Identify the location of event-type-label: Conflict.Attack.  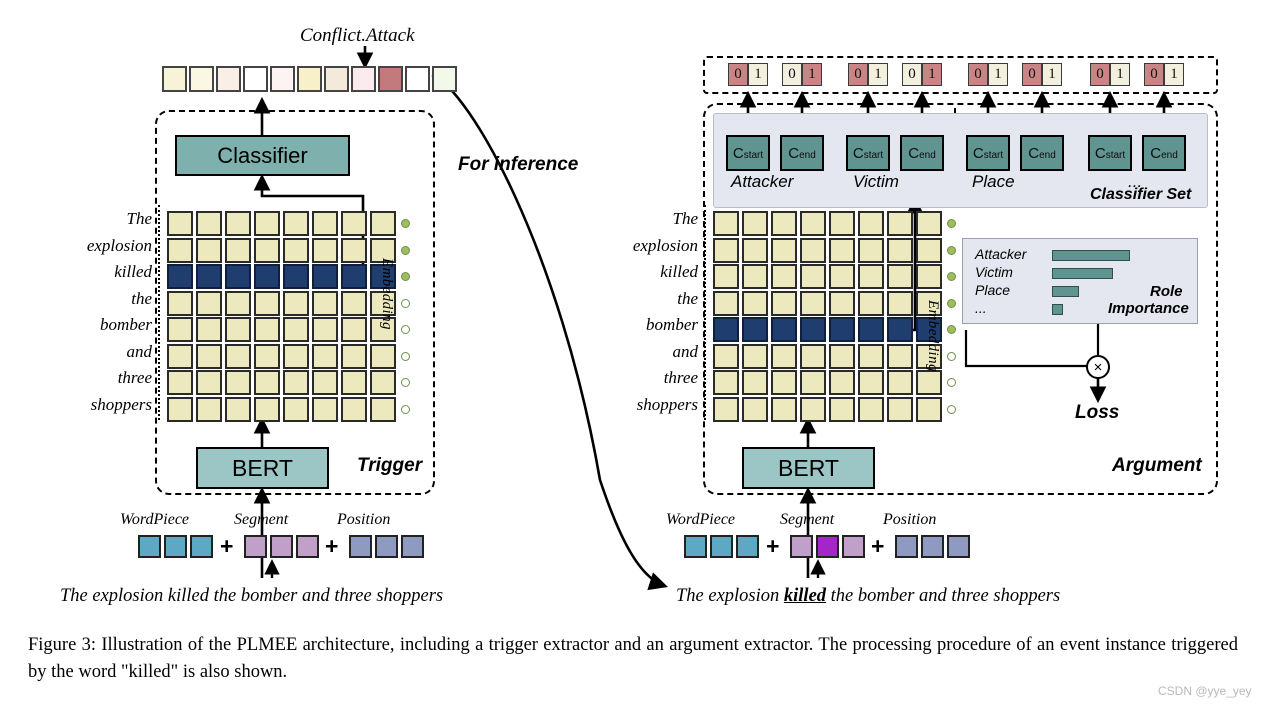
(357, 35).